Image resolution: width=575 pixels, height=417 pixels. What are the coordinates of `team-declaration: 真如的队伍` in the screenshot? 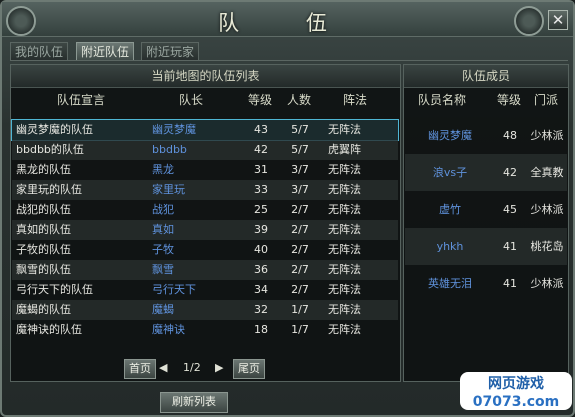 It's located at (43, 229).